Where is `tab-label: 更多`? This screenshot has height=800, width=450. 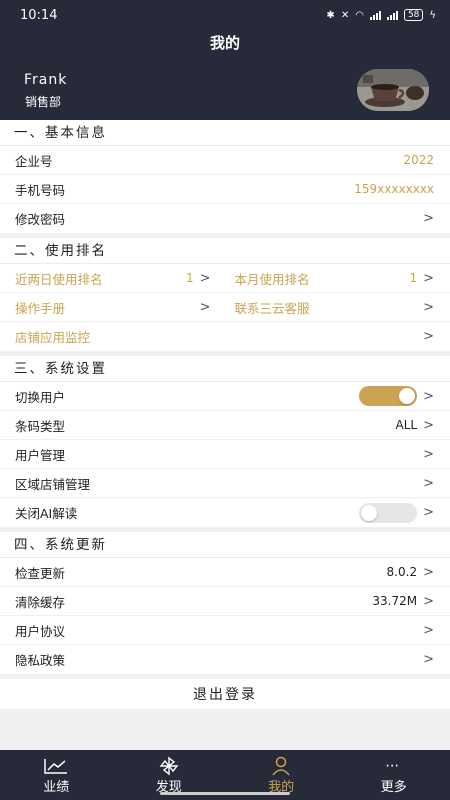
tab-label: 更多 is located at coordinates (393, 787).